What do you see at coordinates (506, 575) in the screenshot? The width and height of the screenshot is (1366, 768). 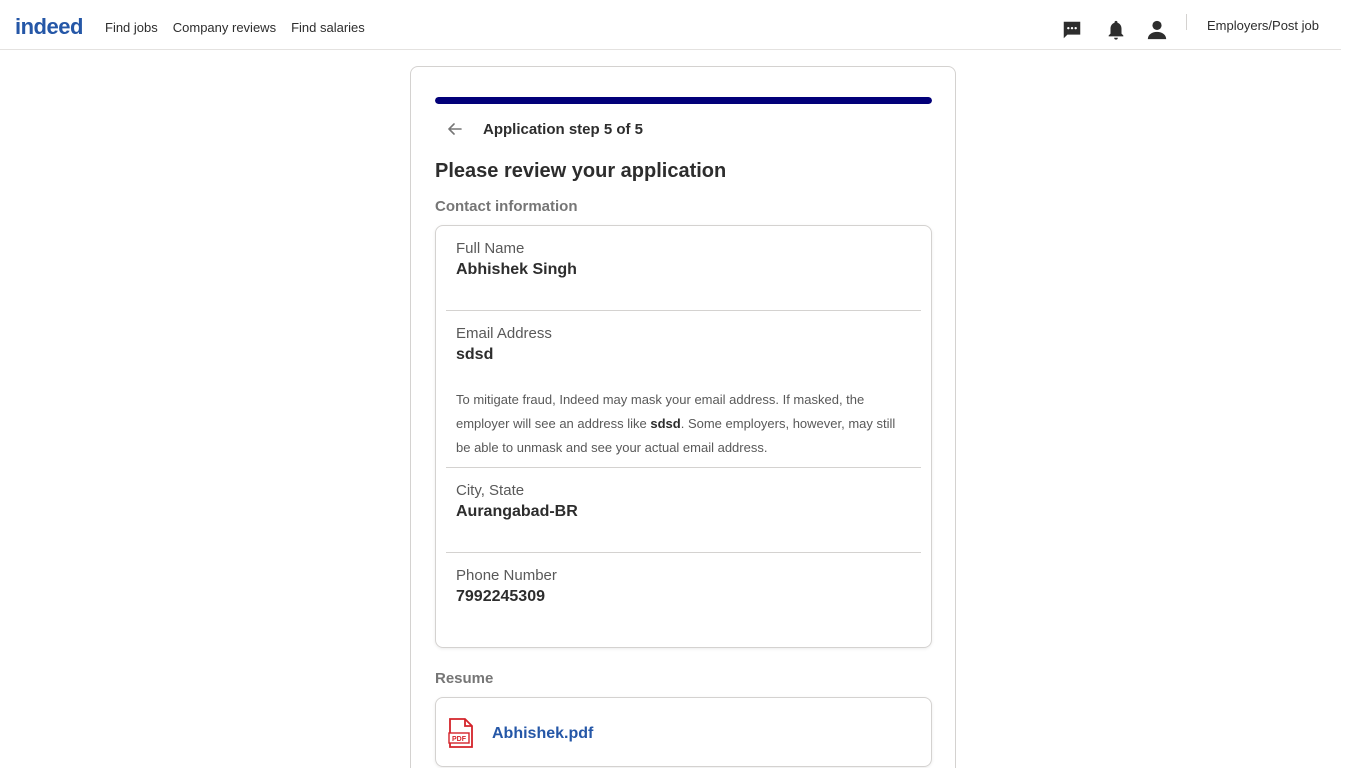 I see `field-label: Phone Number` at bounding box center [506, 575].